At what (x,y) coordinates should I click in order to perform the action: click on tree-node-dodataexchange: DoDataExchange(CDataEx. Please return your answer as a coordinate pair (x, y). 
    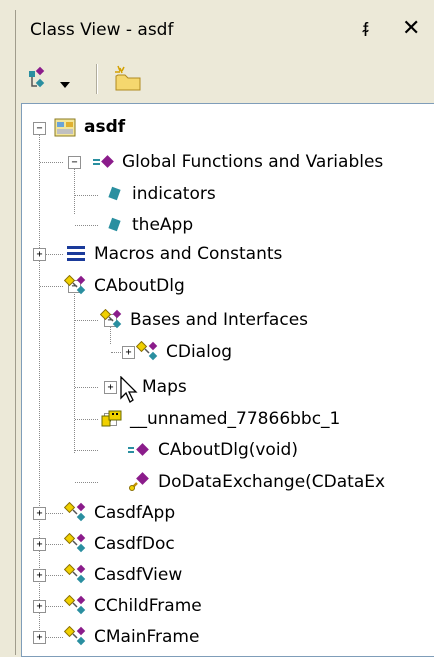
    Looking at the image, I should click on (256, 482).